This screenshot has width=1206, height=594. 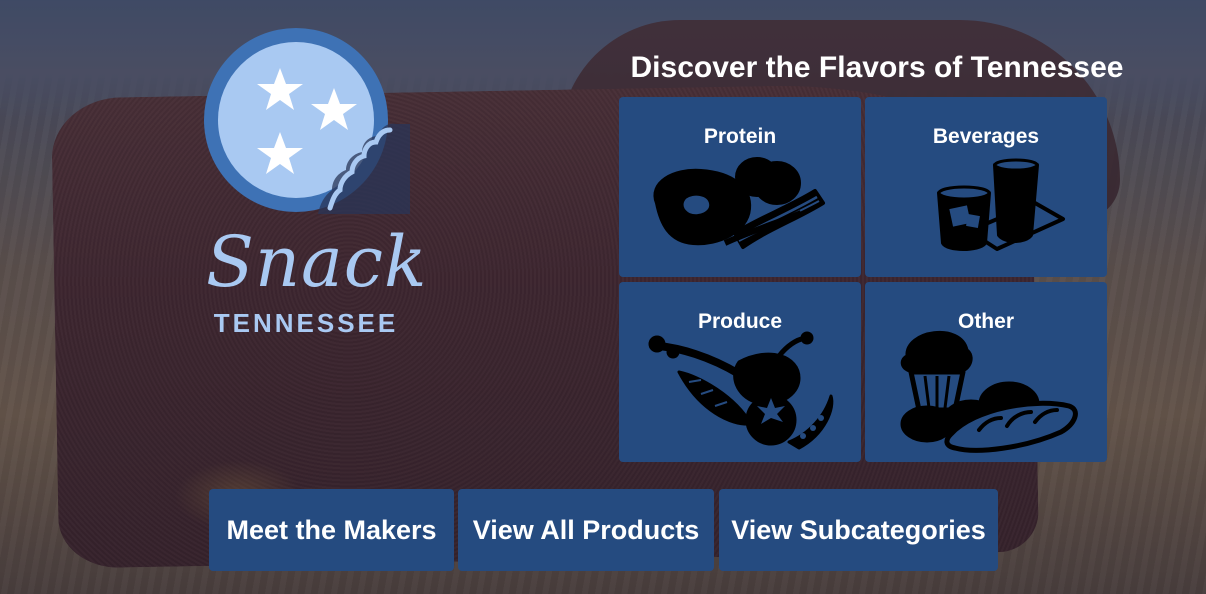 I want to click on category-tile-protein: Protein, so click(x=740, y=187).